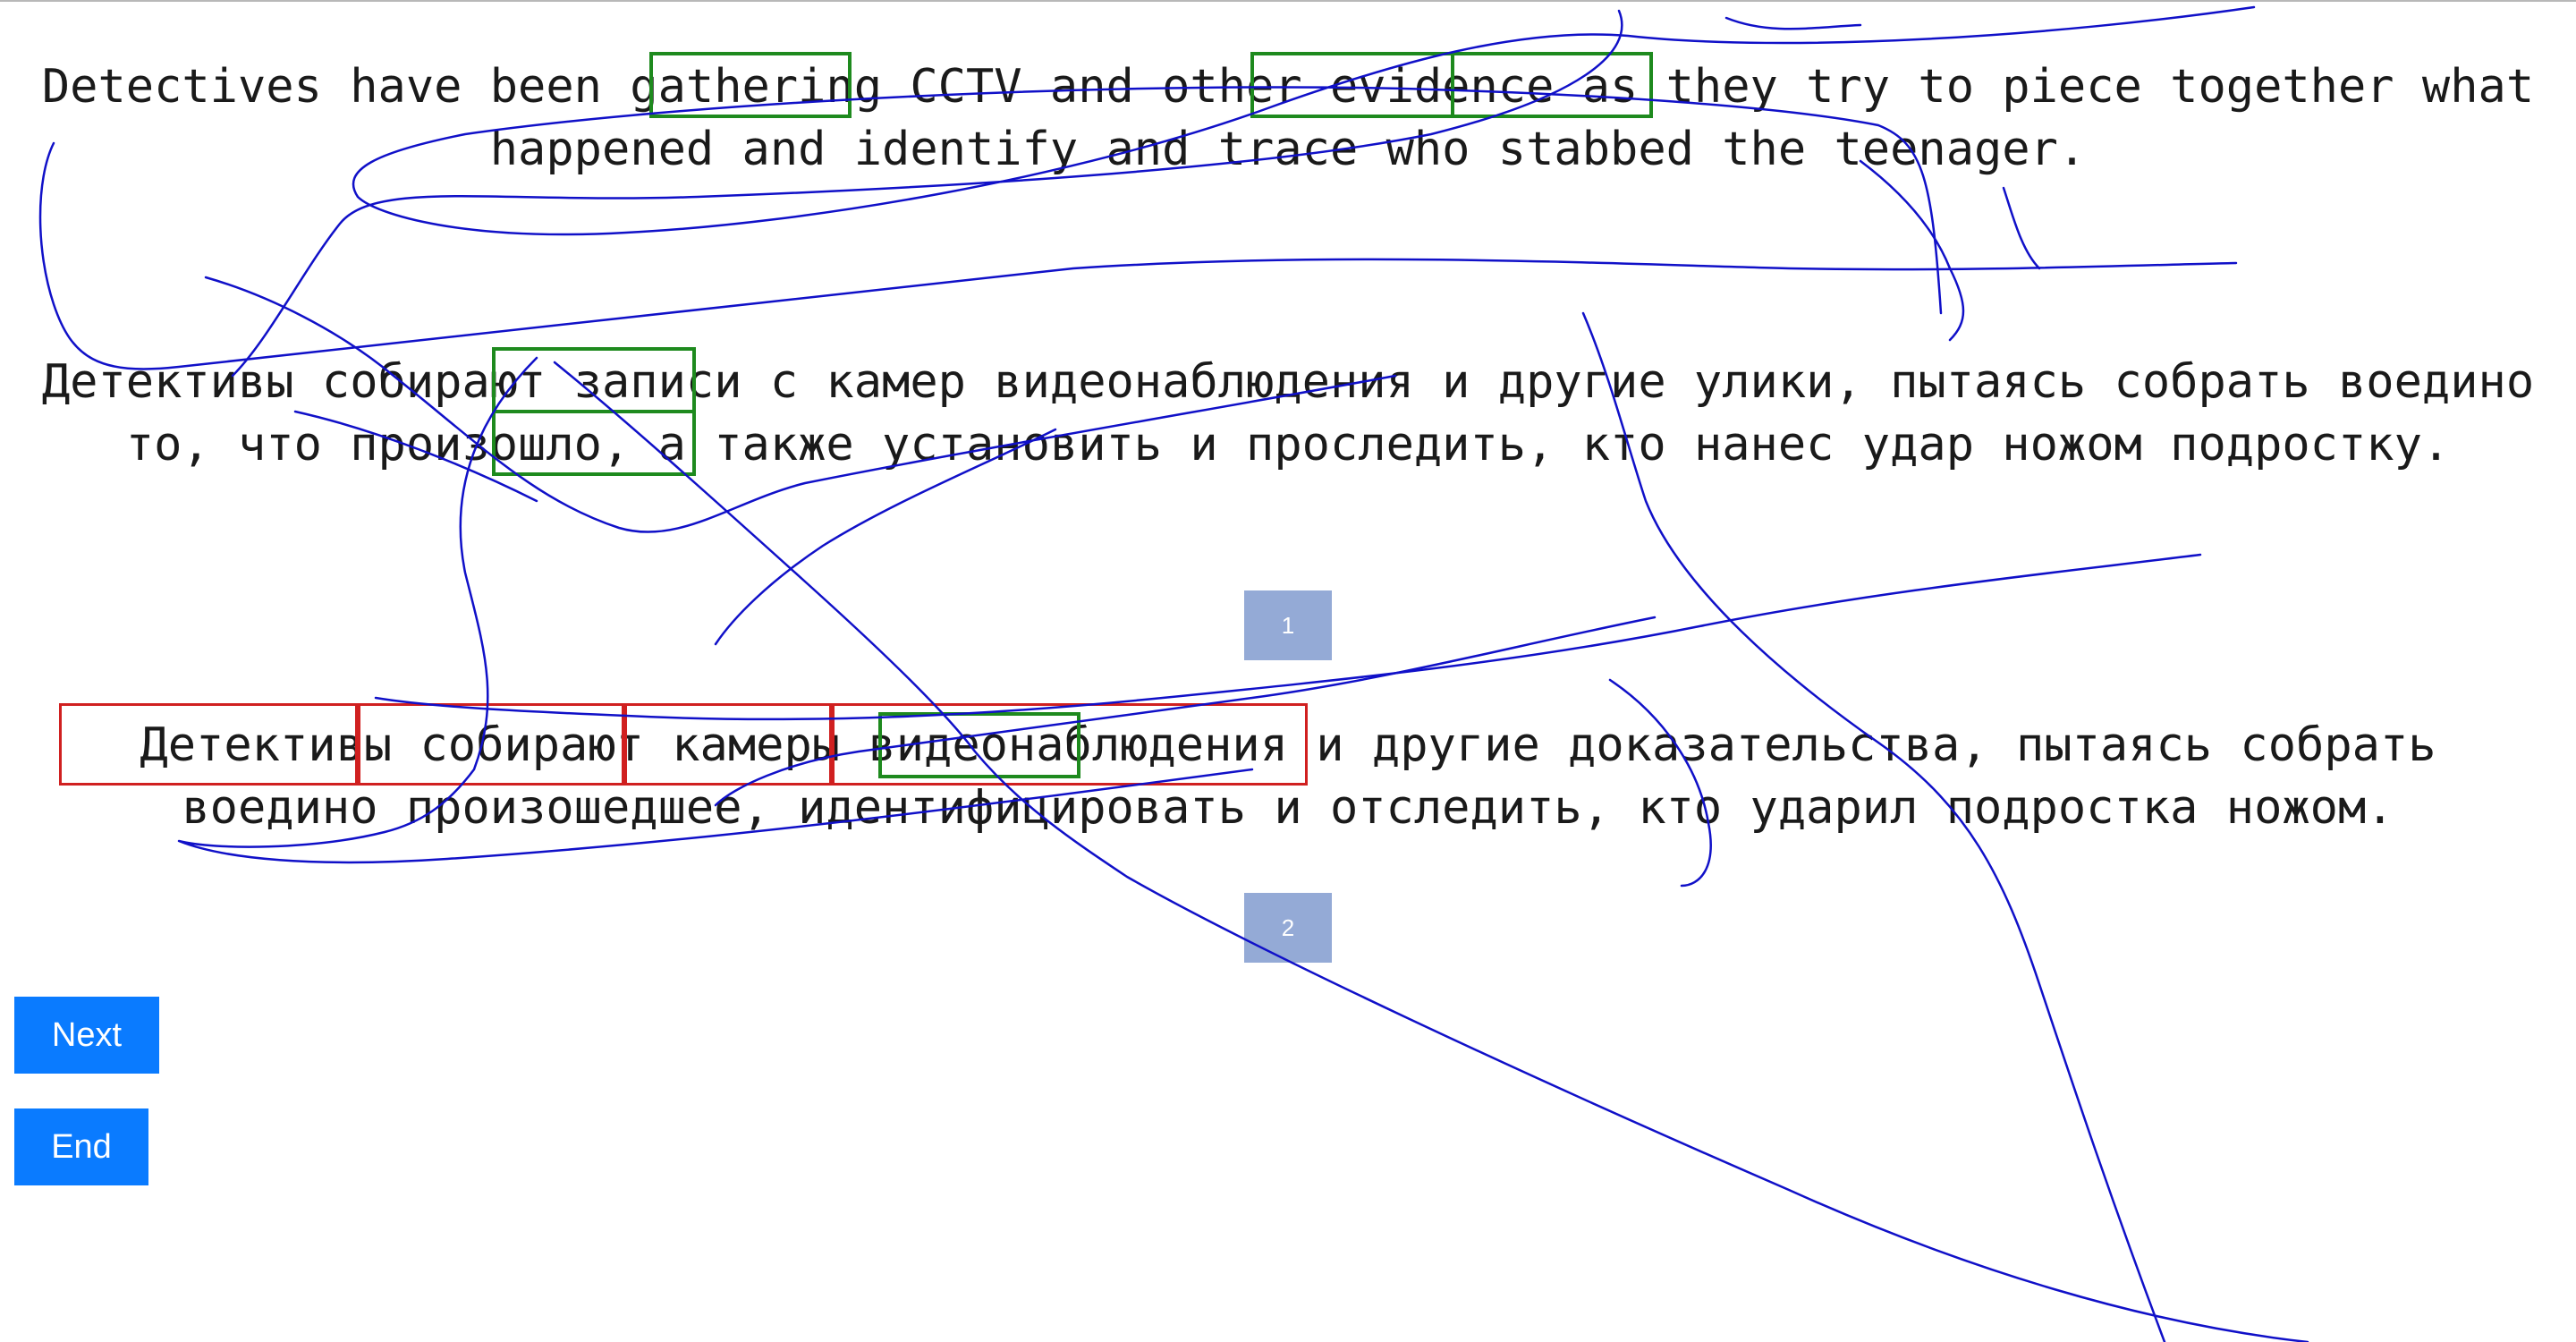 This screenshot has width=2576, height=1342. I want to click on end-button: End, so click(81, 1147).